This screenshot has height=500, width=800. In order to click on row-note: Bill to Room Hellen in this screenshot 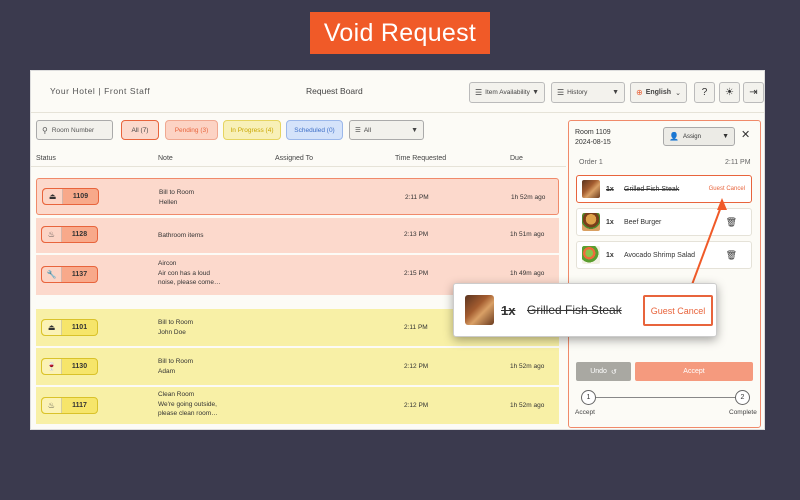, I will do `click(176, 197)`.